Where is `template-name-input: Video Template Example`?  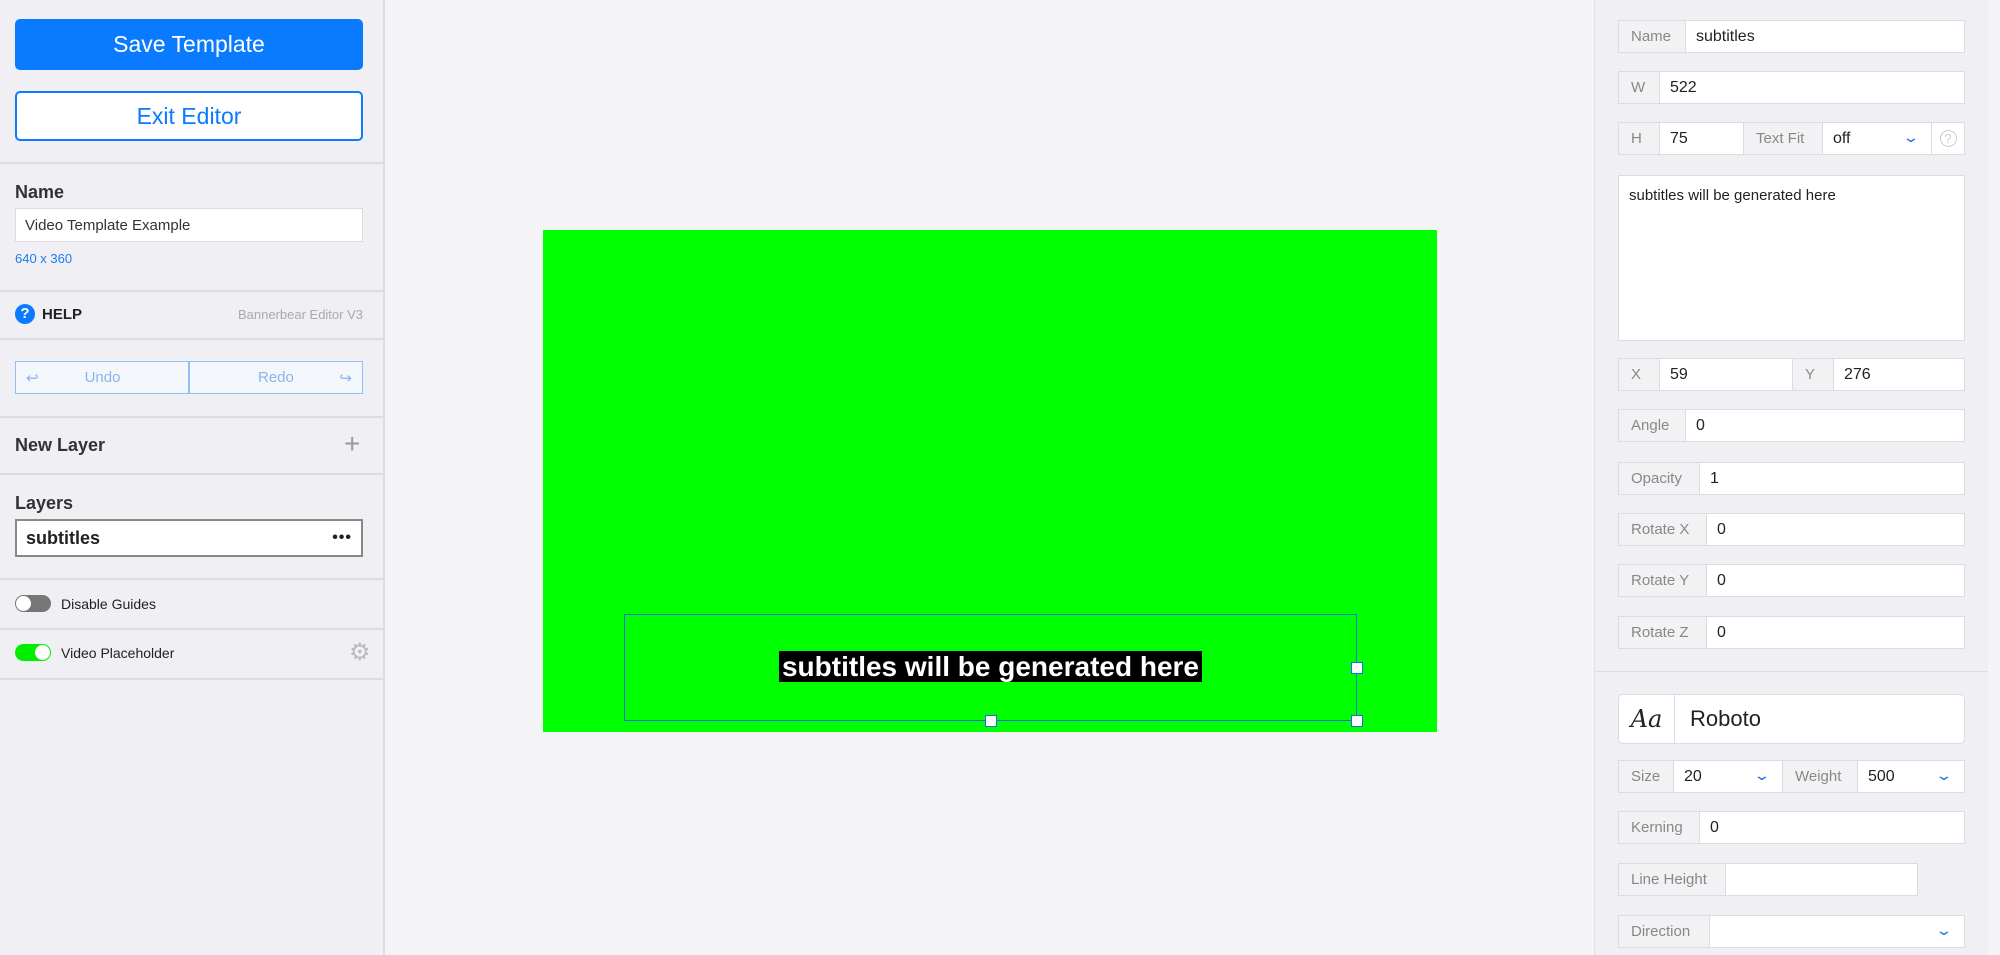 template-name-input: Video Template Example is located at coordinates (189, 225).